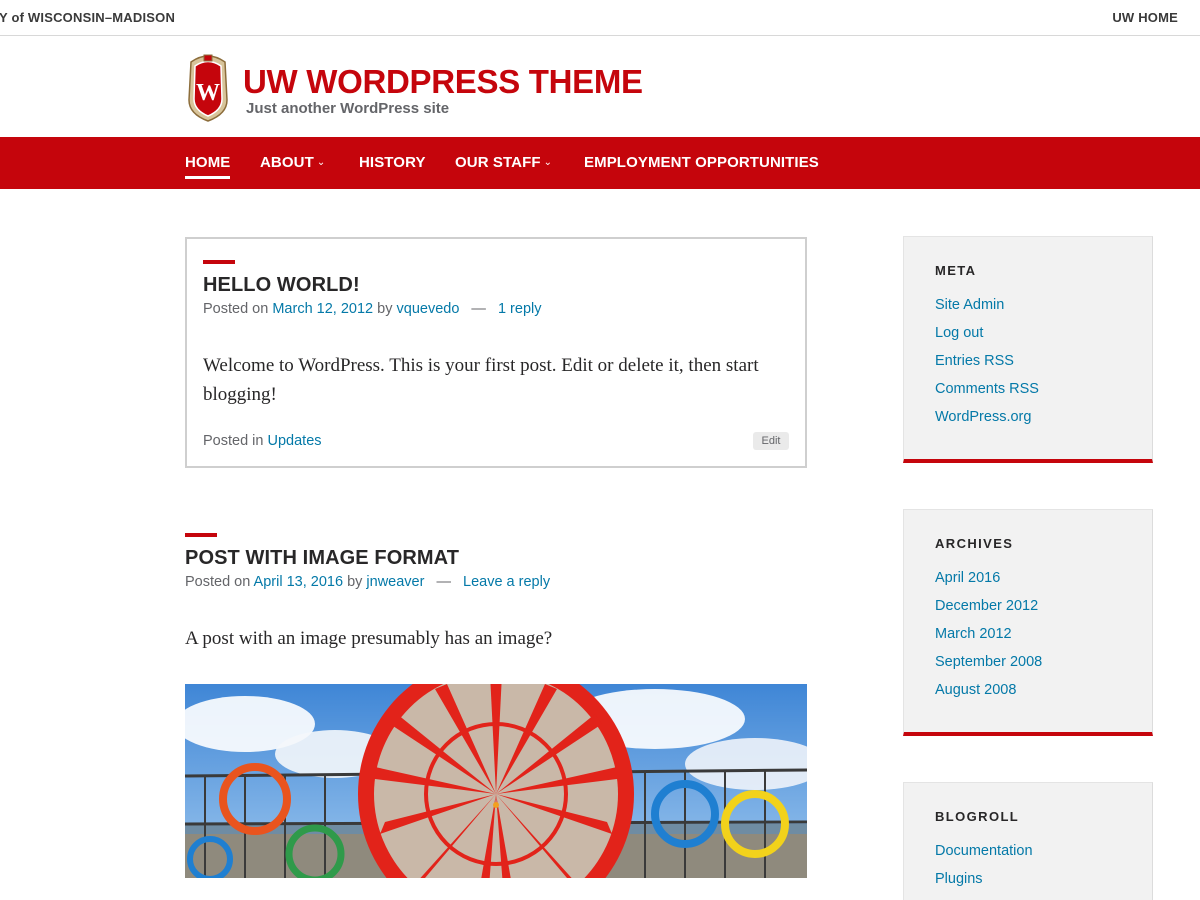 Image resolution: width=1200 pixels, height=900 pixels. What do you see at coordinates (233, 441) in the screenshot?
I see `posted-in-label: Posted in` at bounding box center [233, 441].